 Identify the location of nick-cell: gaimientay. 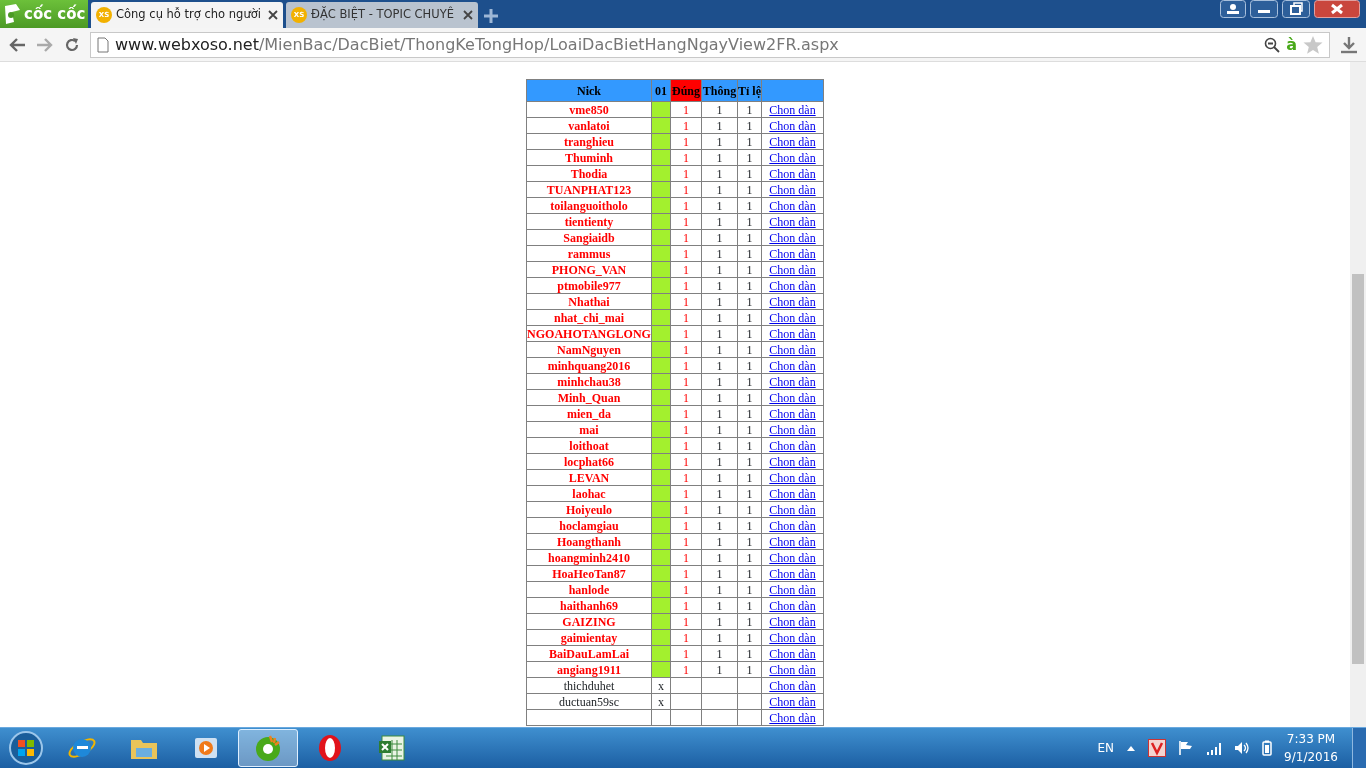
(589, 637).